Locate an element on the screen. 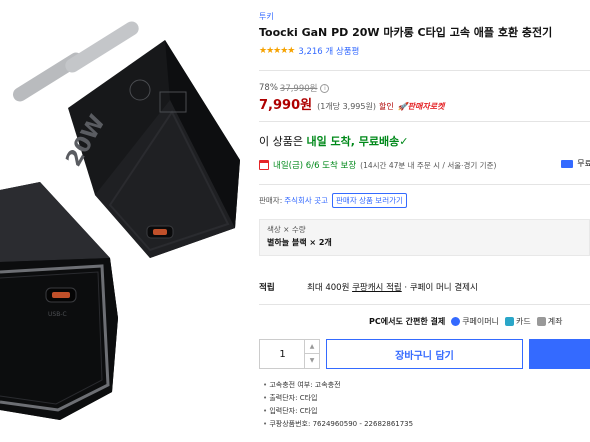 The width and height of the screenshot is (590, 442). info-icon: i is located at coordinates (325, 88).